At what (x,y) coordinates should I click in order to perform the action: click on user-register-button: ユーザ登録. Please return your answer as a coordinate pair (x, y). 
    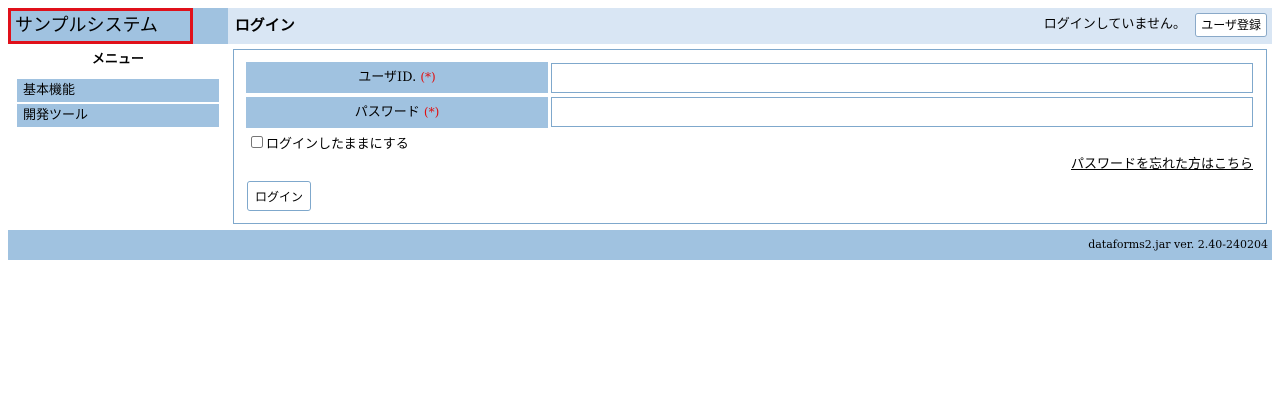
    Looking at the image, I should click on (1231, 25).